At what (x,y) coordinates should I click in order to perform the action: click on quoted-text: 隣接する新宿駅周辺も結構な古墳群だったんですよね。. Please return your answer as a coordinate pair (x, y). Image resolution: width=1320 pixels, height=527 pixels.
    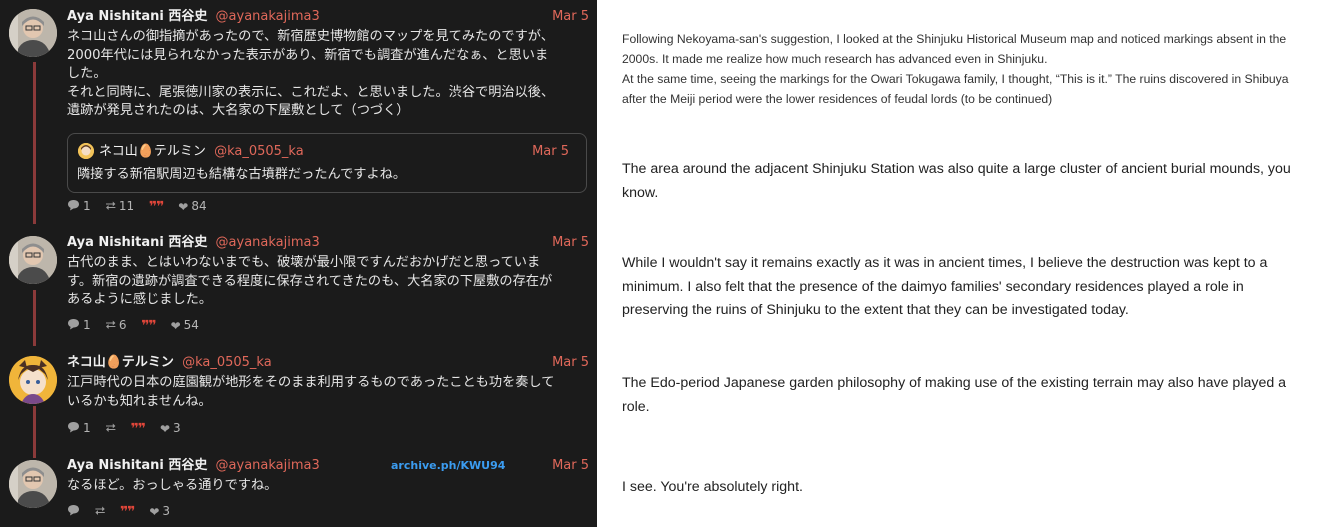
    Looking at the image, I should click on (242, 174).